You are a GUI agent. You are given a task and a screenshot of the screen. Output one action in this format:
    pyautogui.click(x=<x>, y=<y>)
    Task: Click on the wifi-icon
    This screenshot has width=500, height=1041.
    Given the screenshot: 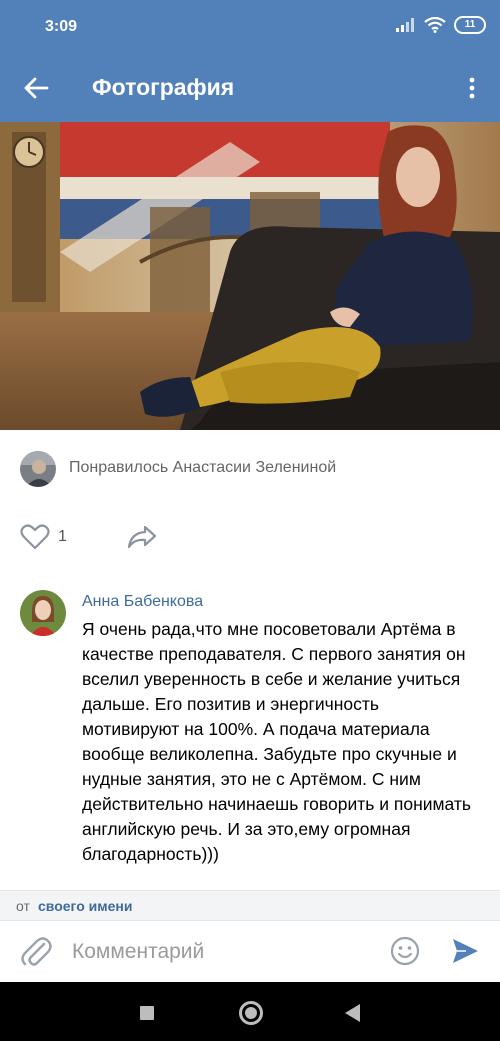 What is the action you would take?
    pyautogui.click(x=435, y=25)
    